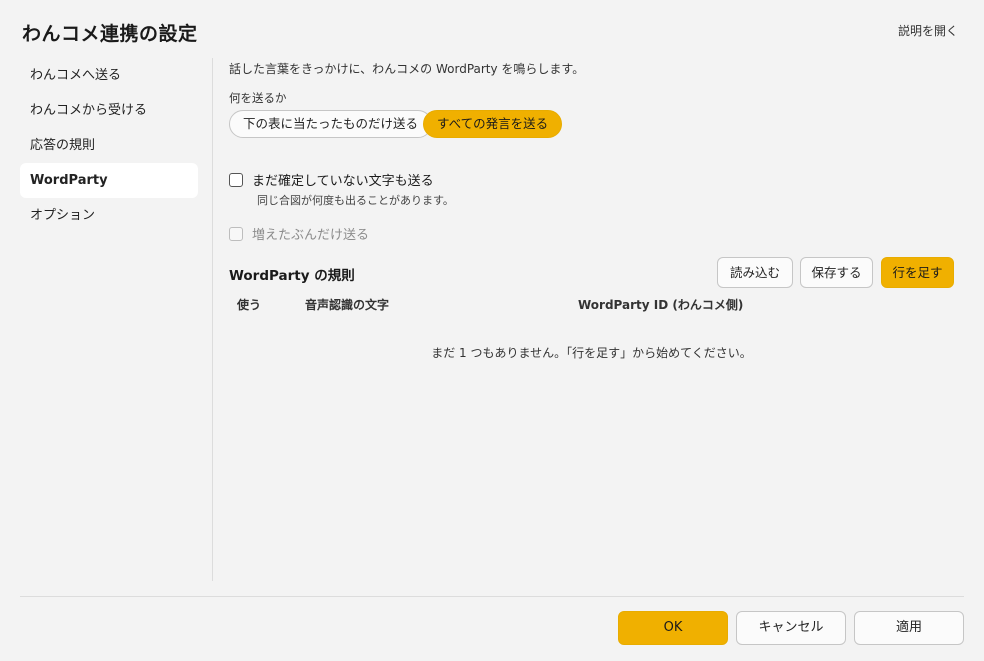  Describe the element at coordinates (109, 110) in the screenshot. I see `sidebar-item-receive-from-onecomme: わんコメから受ける` at that location.